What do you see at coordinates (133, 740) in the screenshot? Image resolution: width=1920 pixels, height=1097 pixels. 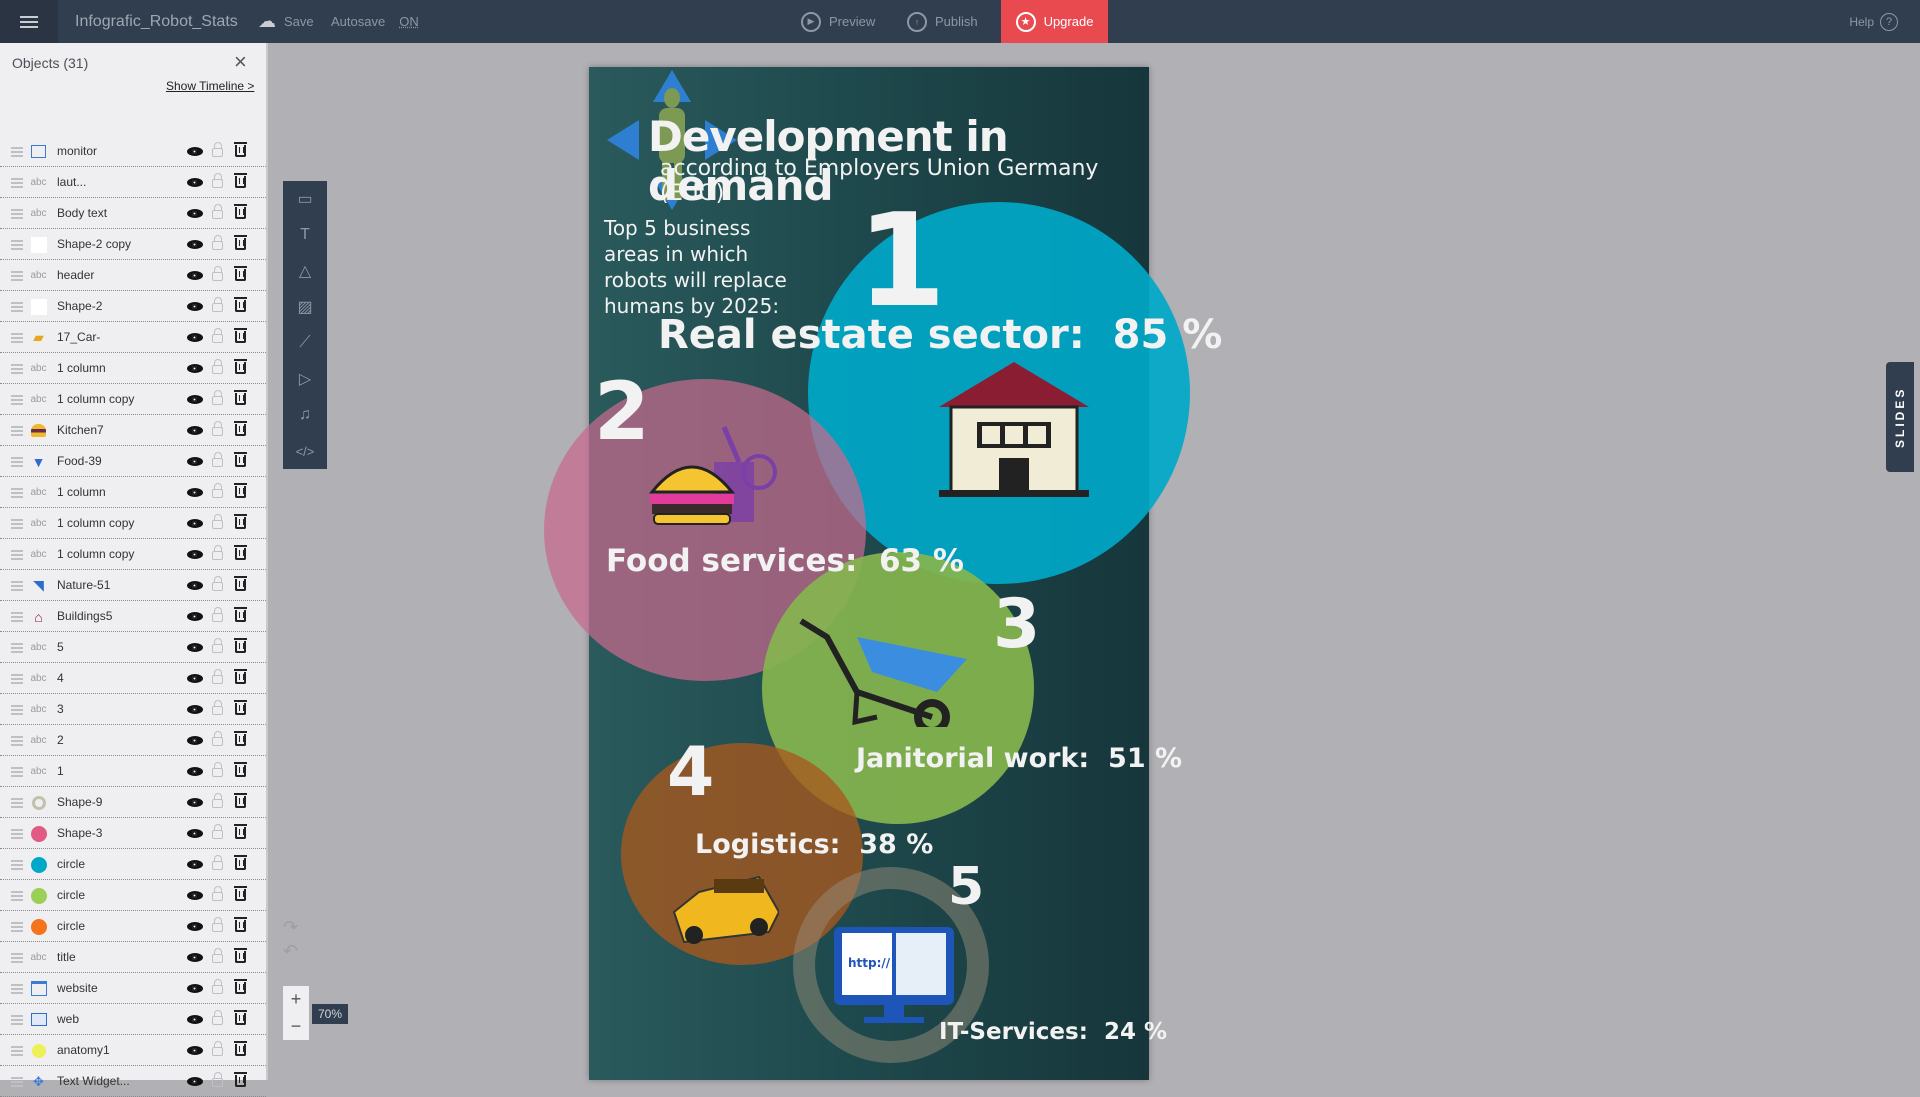 I see `object-row: abc 2` at bounding box center [133, 740].